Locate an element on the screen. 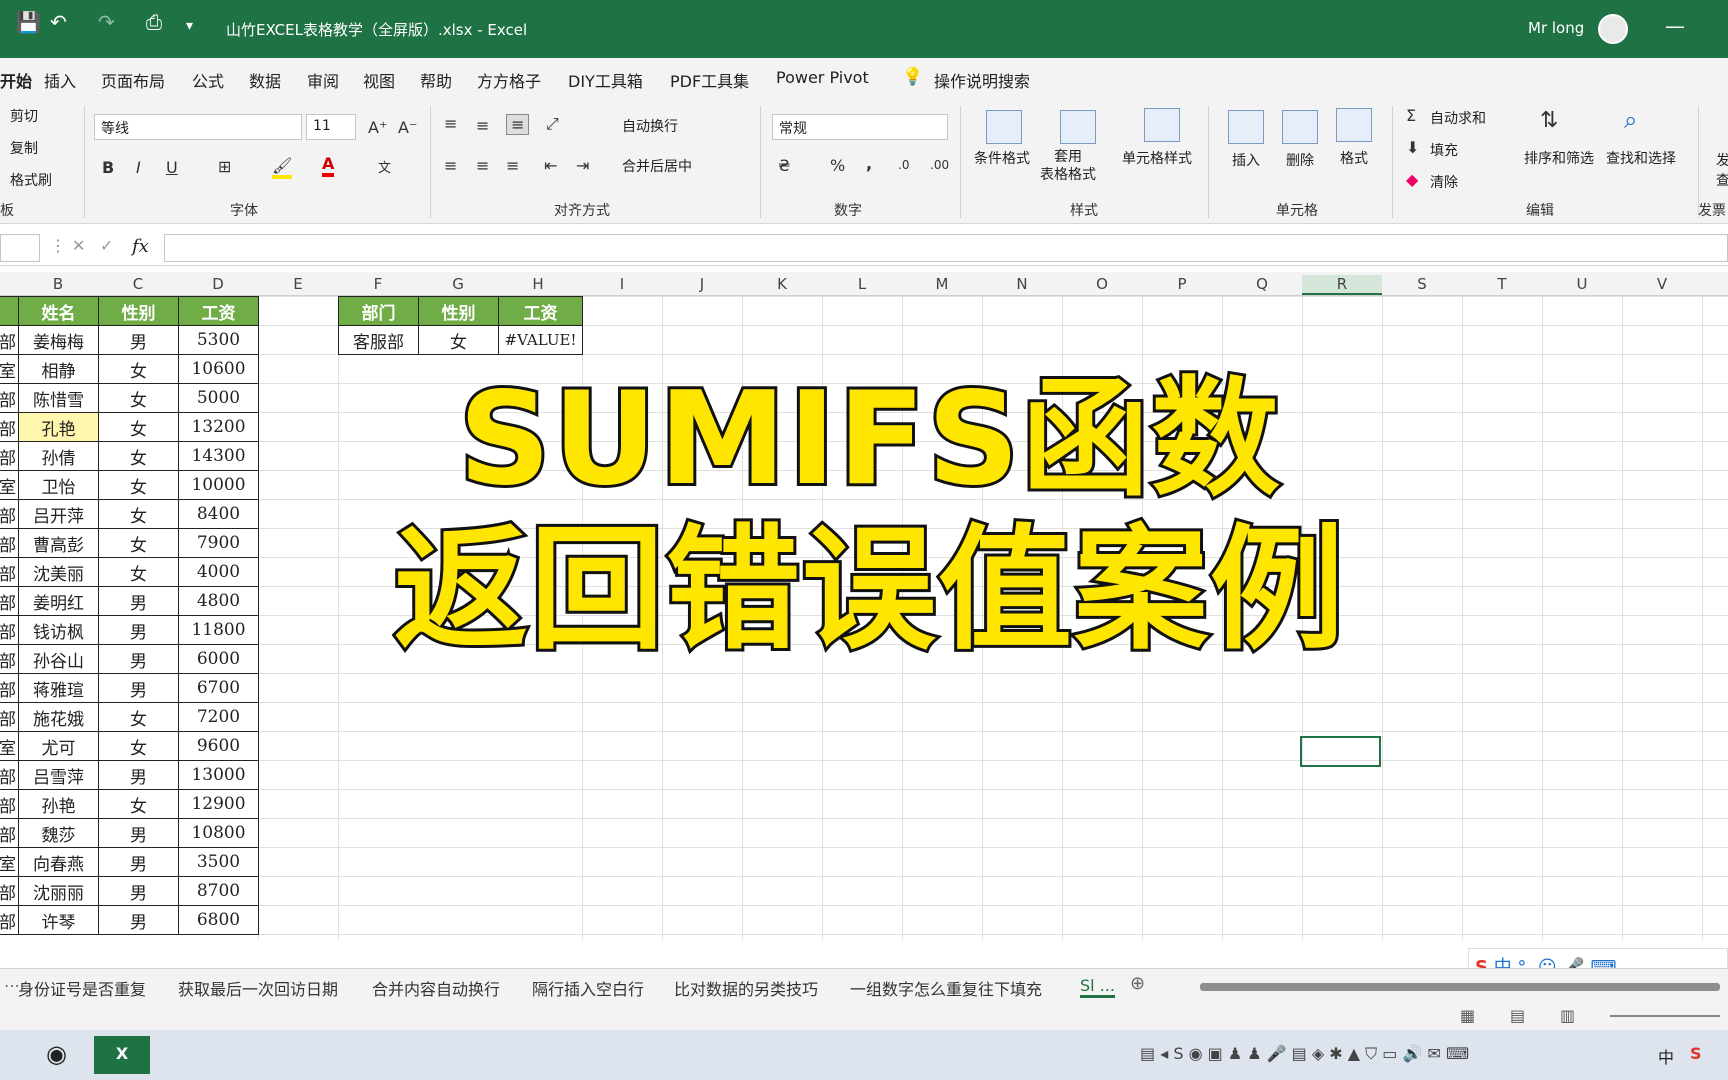 This screenshot has height=1080, width=1728. format-as-table-button: 套用 表格格式 is located at coordinates (1068, 166).